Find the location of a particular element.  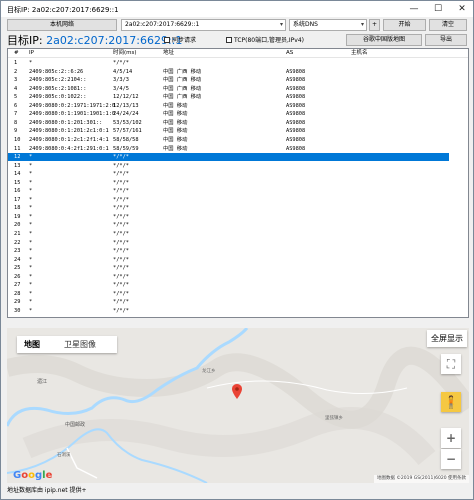

col-index: # is located at coordinates (16, 53).